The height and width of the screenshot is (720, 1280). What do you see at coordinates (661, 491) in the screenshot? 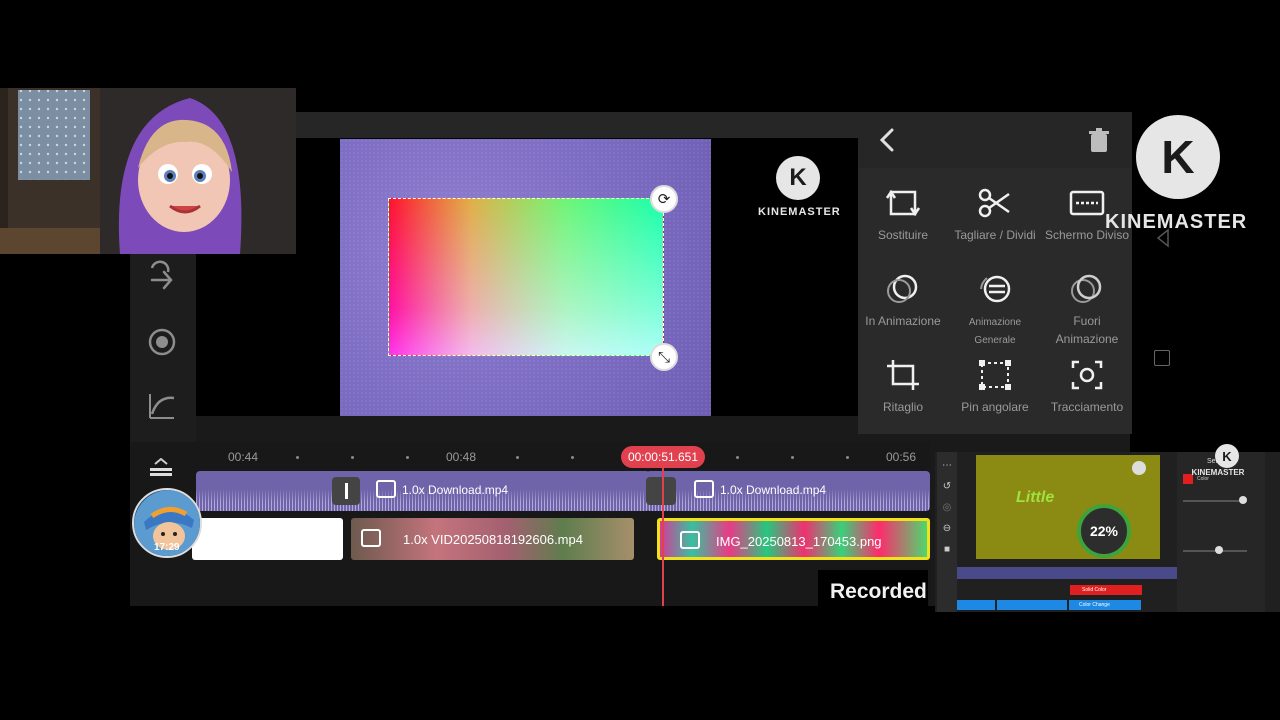
I see `clip-handle` at bounding box center [661, 491].